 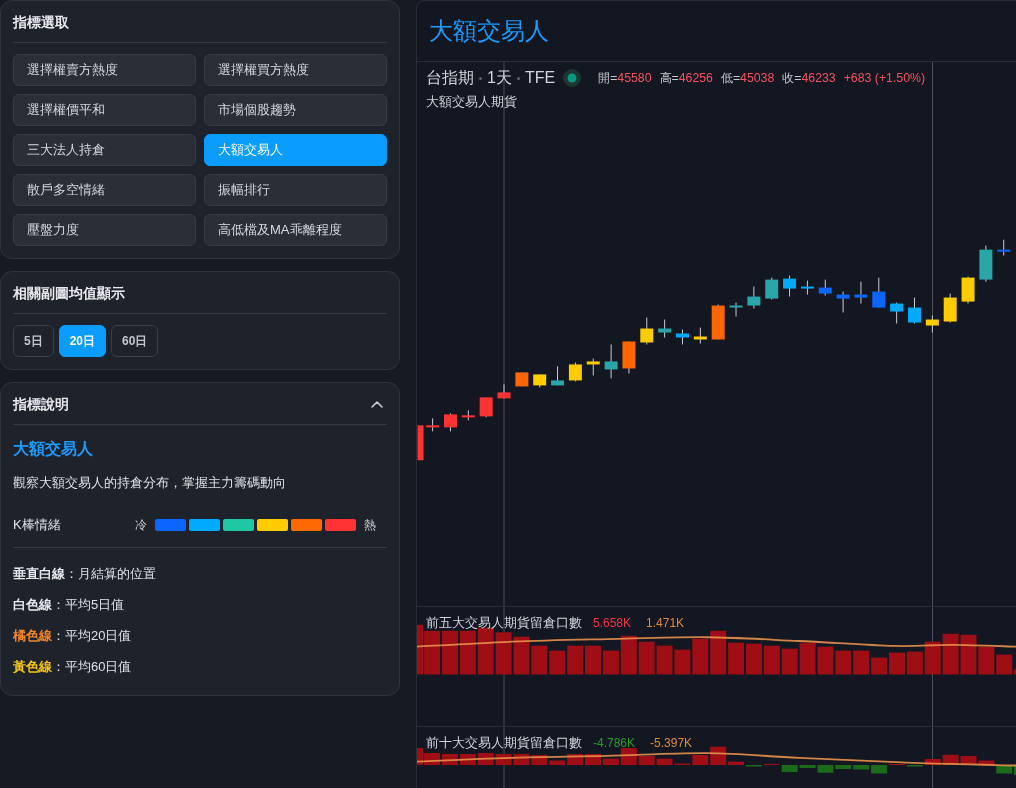 I want to click on period-button: 60日, so click(x=135, y=341).